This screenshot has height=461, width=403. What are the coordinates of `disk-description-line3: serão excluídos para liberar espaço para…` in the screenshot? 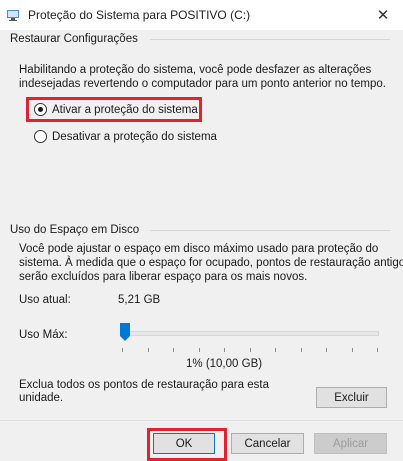 It's located at (163, 277).